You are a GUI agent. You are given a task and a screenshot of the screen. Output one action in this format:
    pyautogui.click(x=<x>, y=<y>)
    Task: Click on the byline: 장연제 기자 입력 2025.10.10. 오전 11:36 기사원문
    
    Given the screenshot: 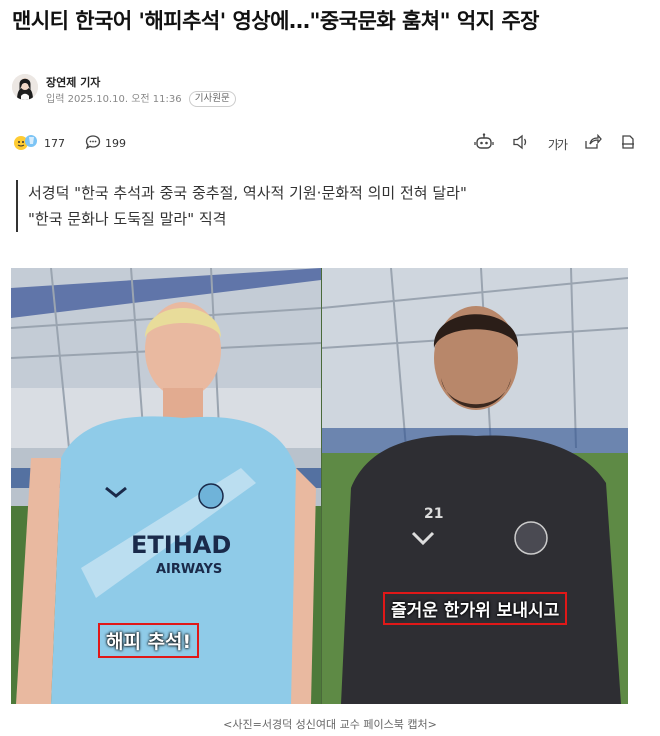 What is the action you would take?
    pyautogui.click(x=212, y=90)
    